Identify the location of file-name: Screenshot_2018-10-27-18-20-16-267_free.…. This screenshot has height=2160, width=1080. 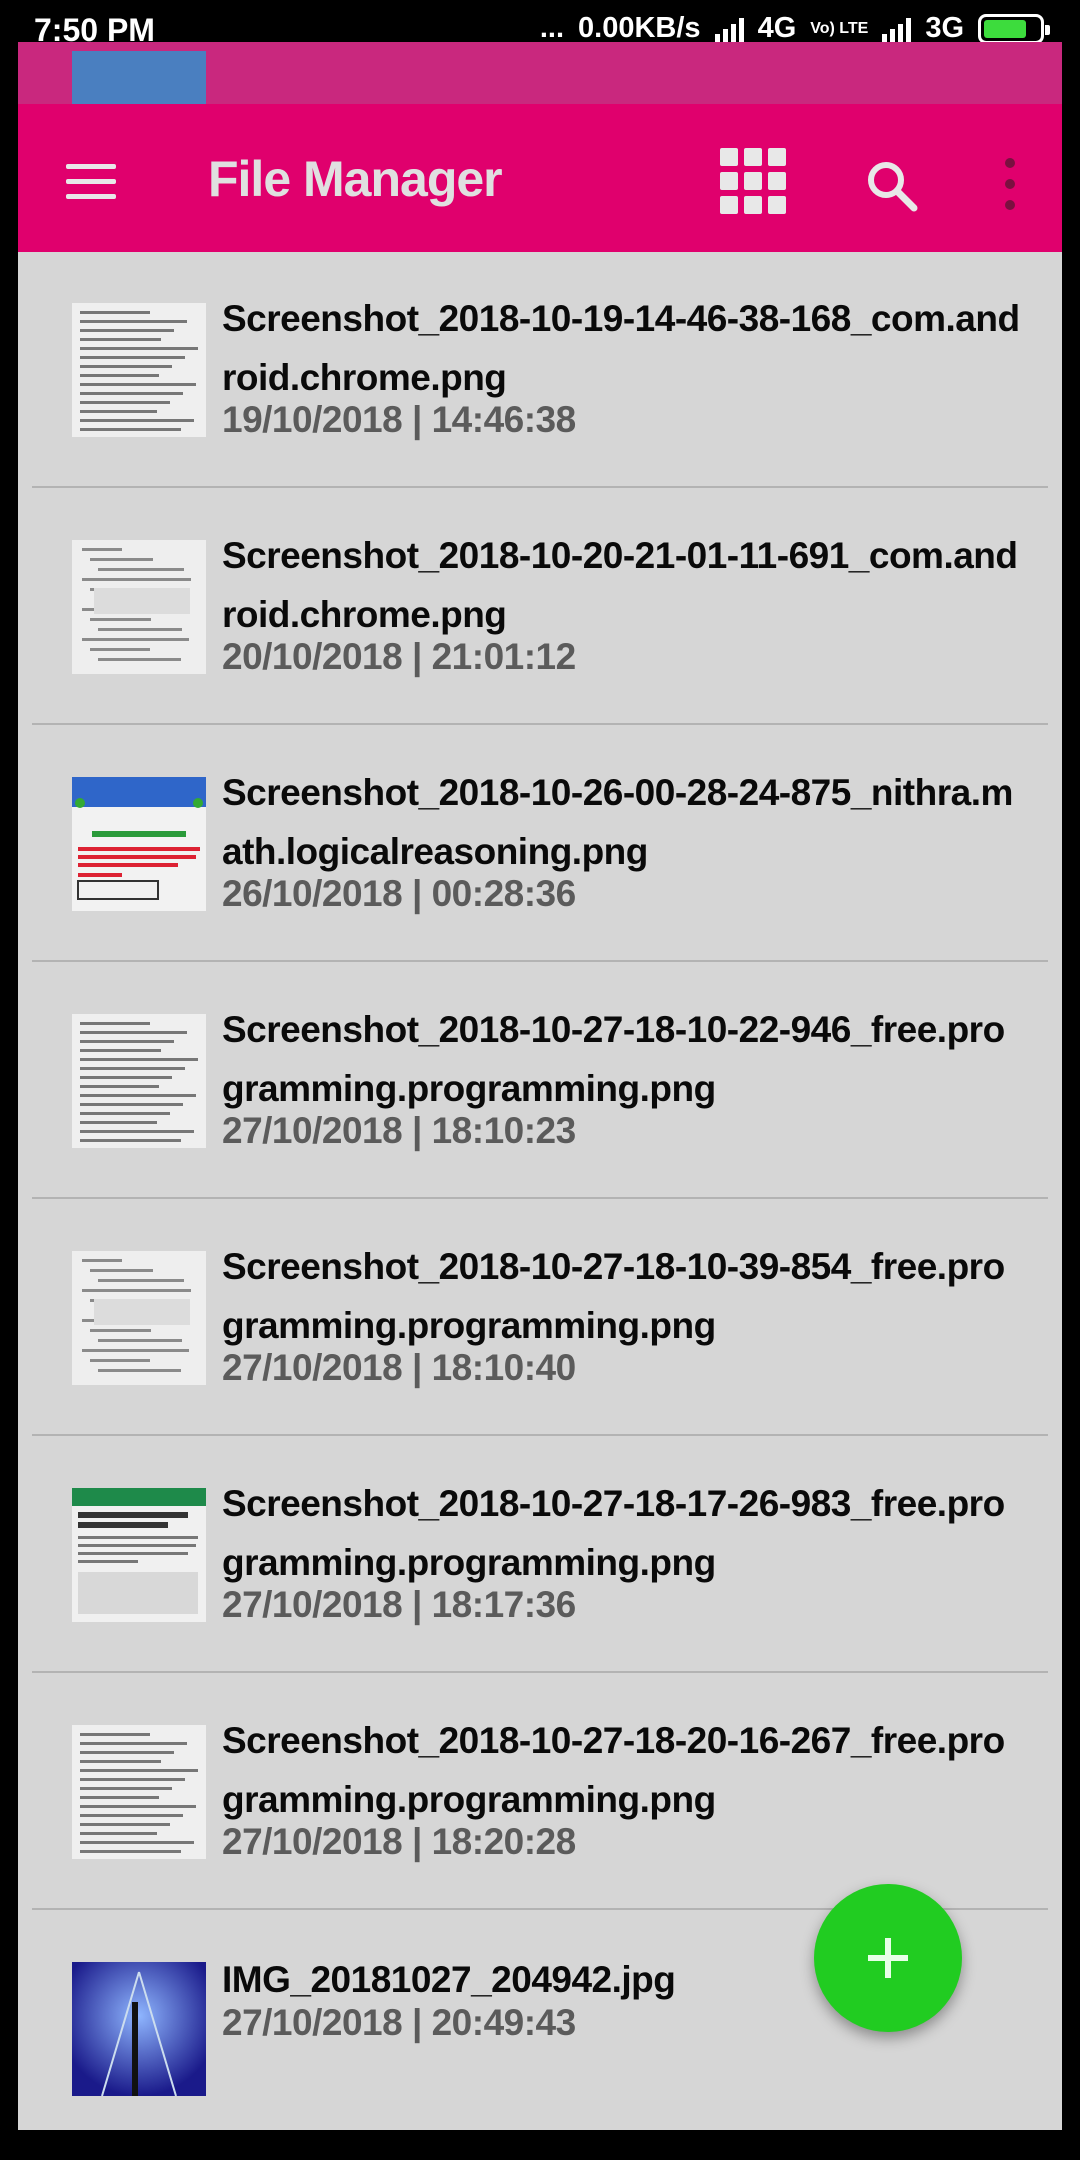
(613, 1770).